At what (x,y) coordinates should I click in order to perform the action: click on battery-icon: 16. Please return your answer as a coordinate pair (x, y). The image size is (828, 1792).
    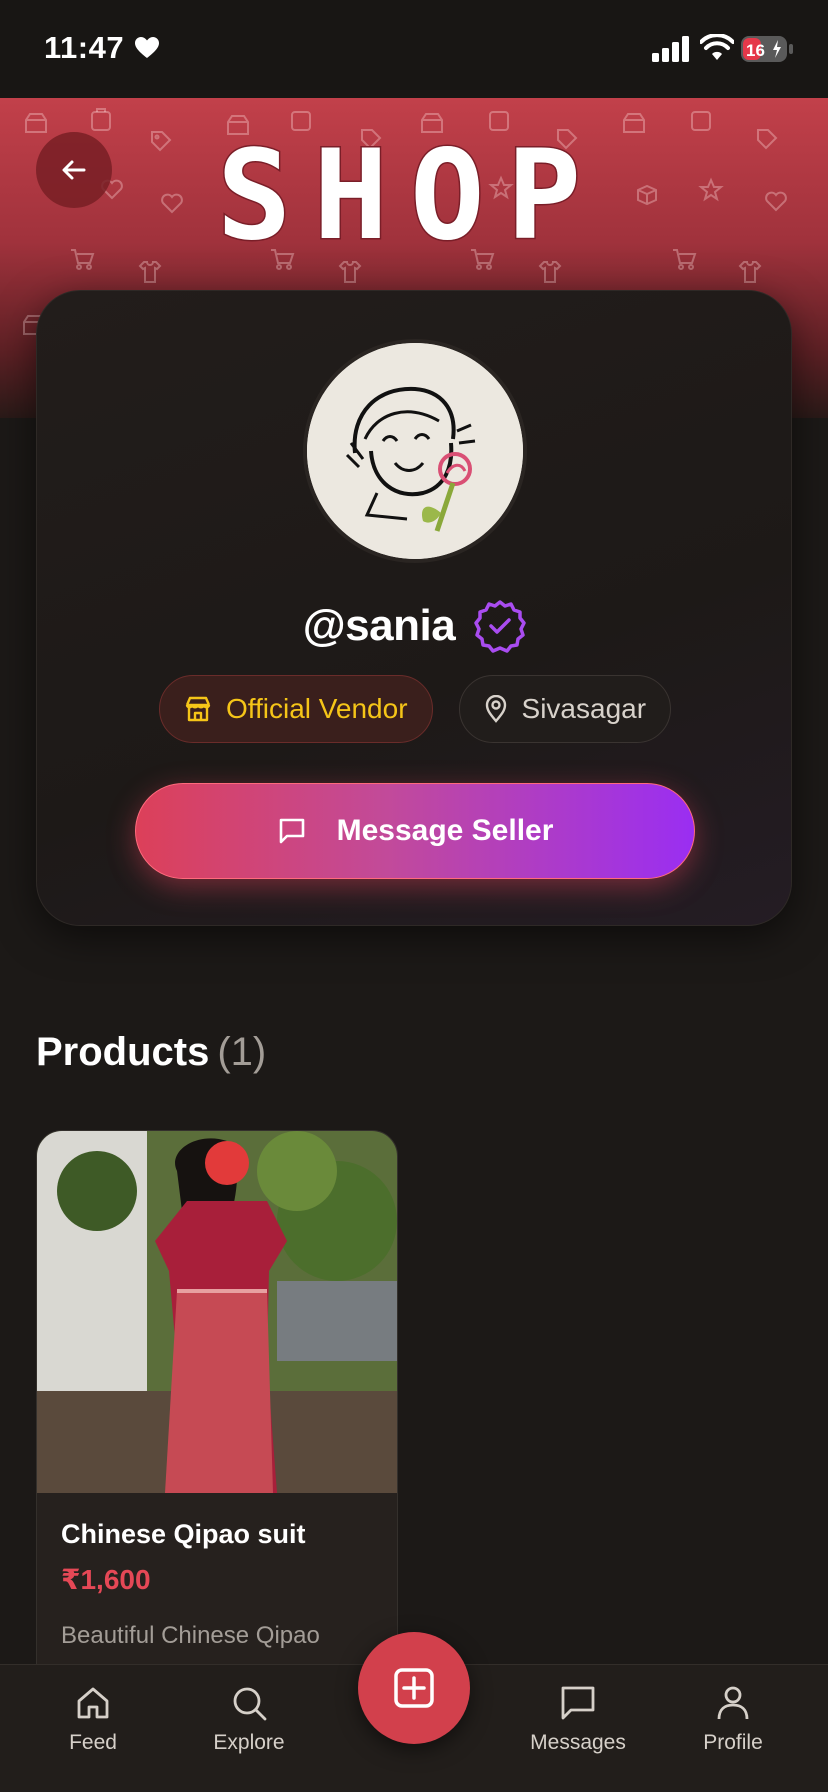
    Looking at the image, I should click on (767, 49).